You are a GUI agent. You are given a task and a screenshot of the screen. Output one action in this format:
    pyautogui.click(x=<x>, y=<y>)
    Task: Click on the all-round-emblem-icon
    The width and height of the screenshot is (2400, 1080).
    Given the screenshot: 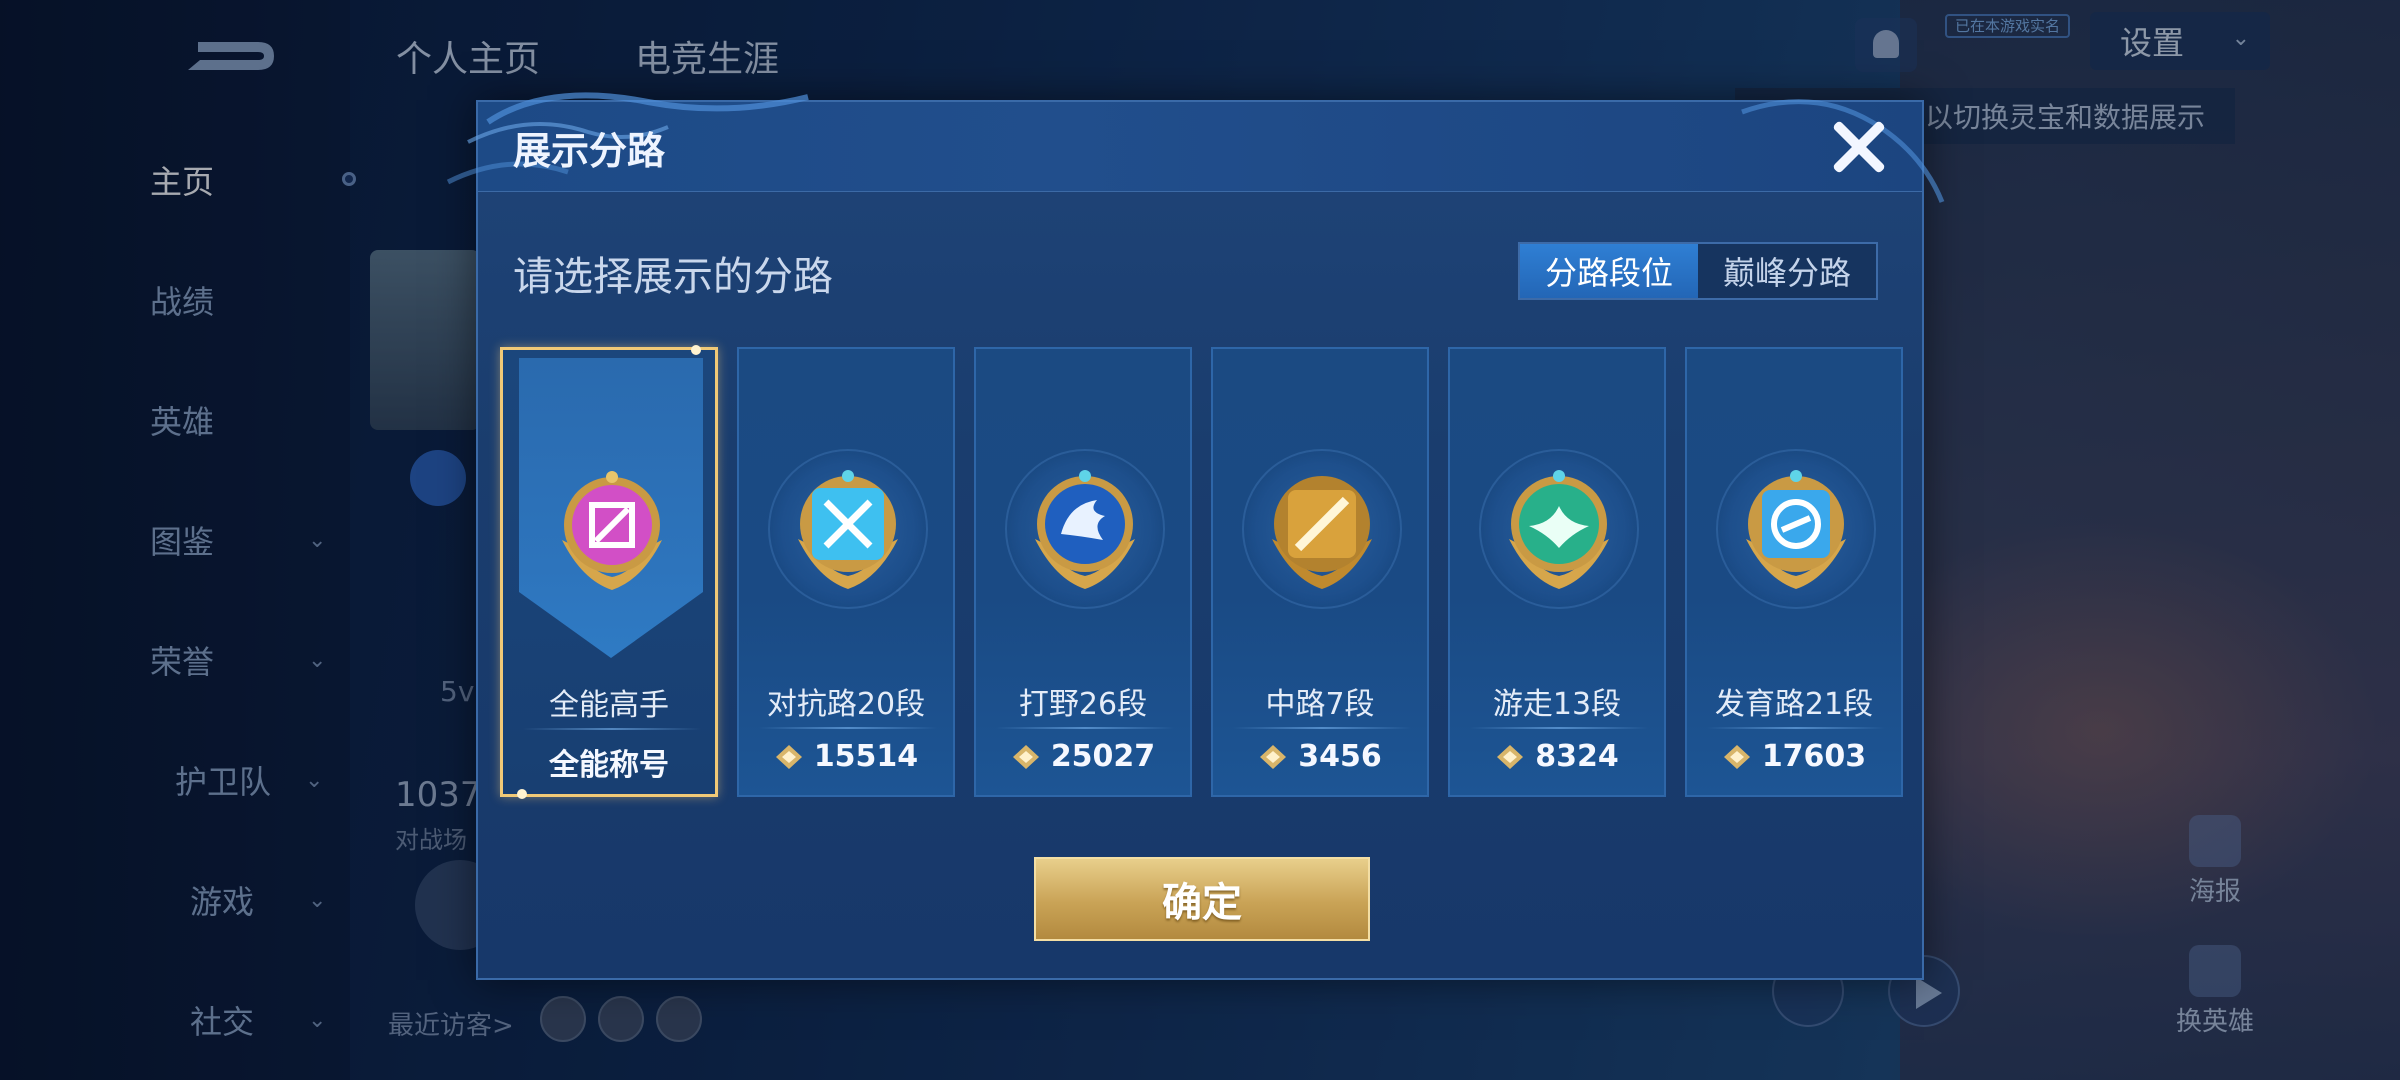 What is the action you would take?
    pyautogui.click(x=612, y=530)
    